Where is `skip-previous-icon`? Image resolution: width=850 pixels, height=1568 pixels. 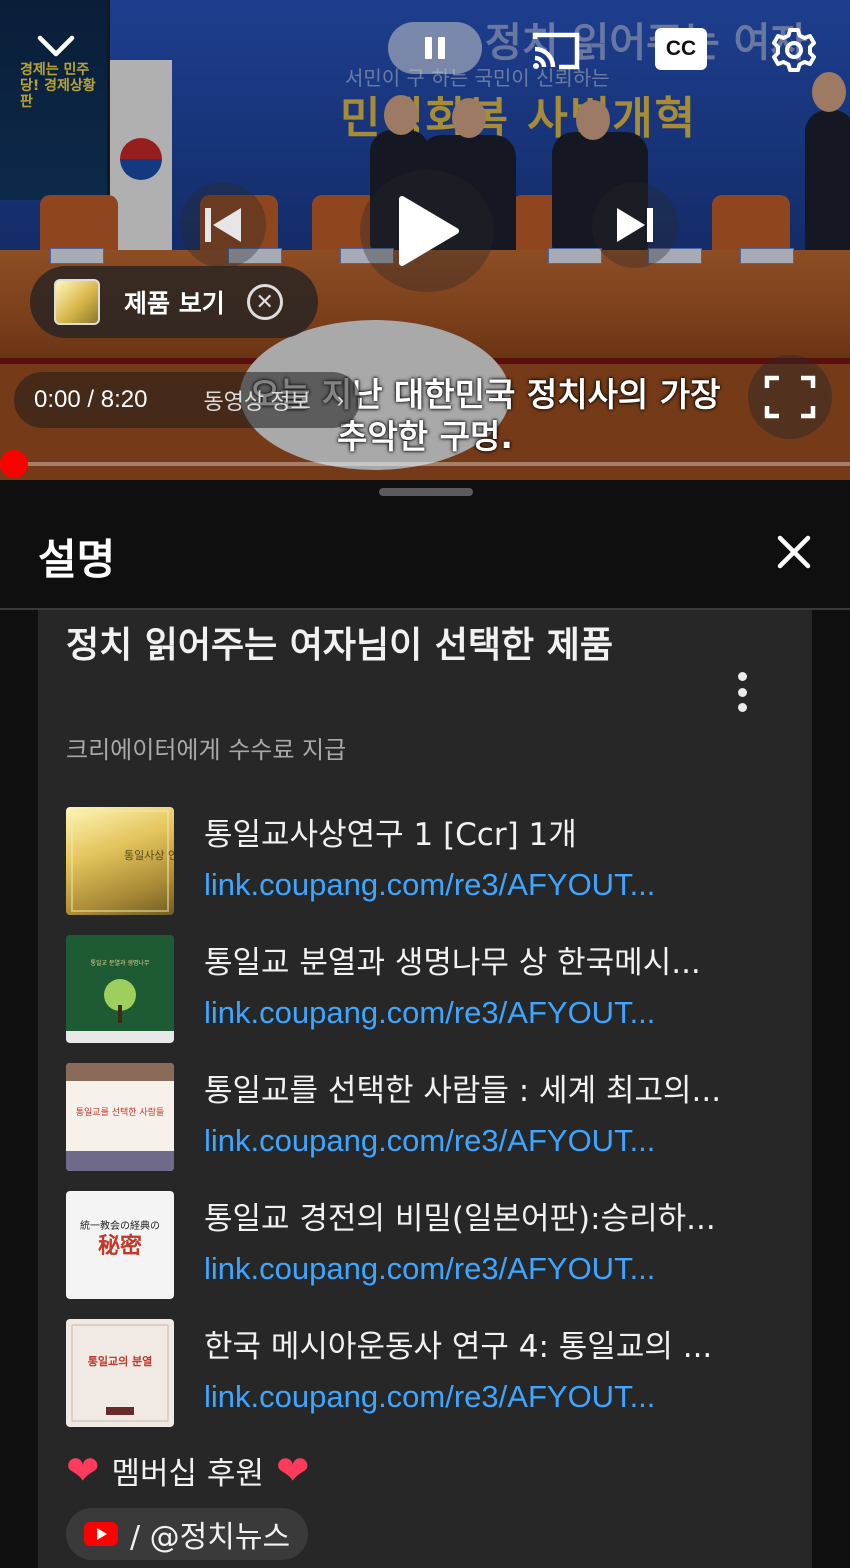
skip-previous-icon is located at coordinates (223, 225).